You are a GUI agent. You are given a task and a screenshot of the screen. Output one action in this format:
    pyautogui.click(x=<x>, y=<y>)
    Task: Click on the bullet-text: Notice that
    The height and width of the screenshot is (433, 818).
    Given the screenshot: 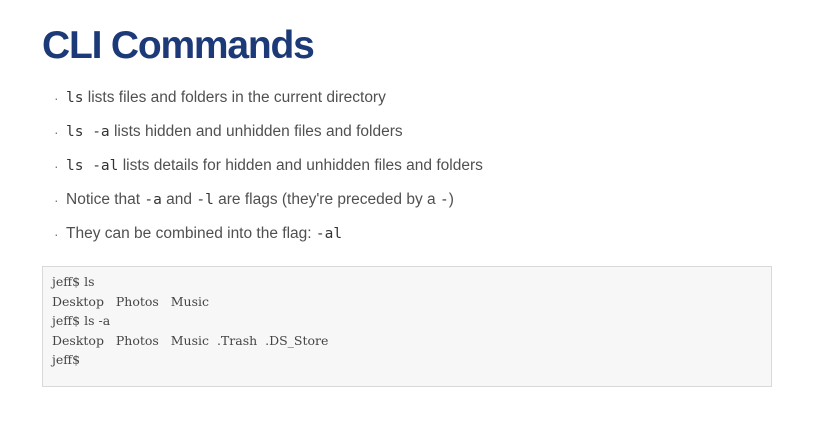 What is the action you would take?
    pyautogui.click(x=105, y=199)
    